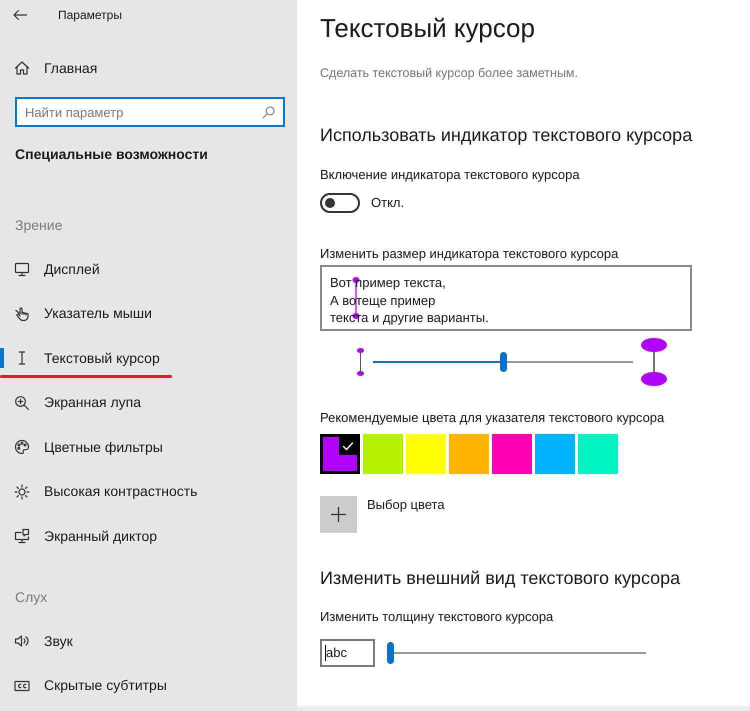 This screenshot has width=750, height=711. I want to click on sidebar-item: Цветные фильтры, so click(148, 447).